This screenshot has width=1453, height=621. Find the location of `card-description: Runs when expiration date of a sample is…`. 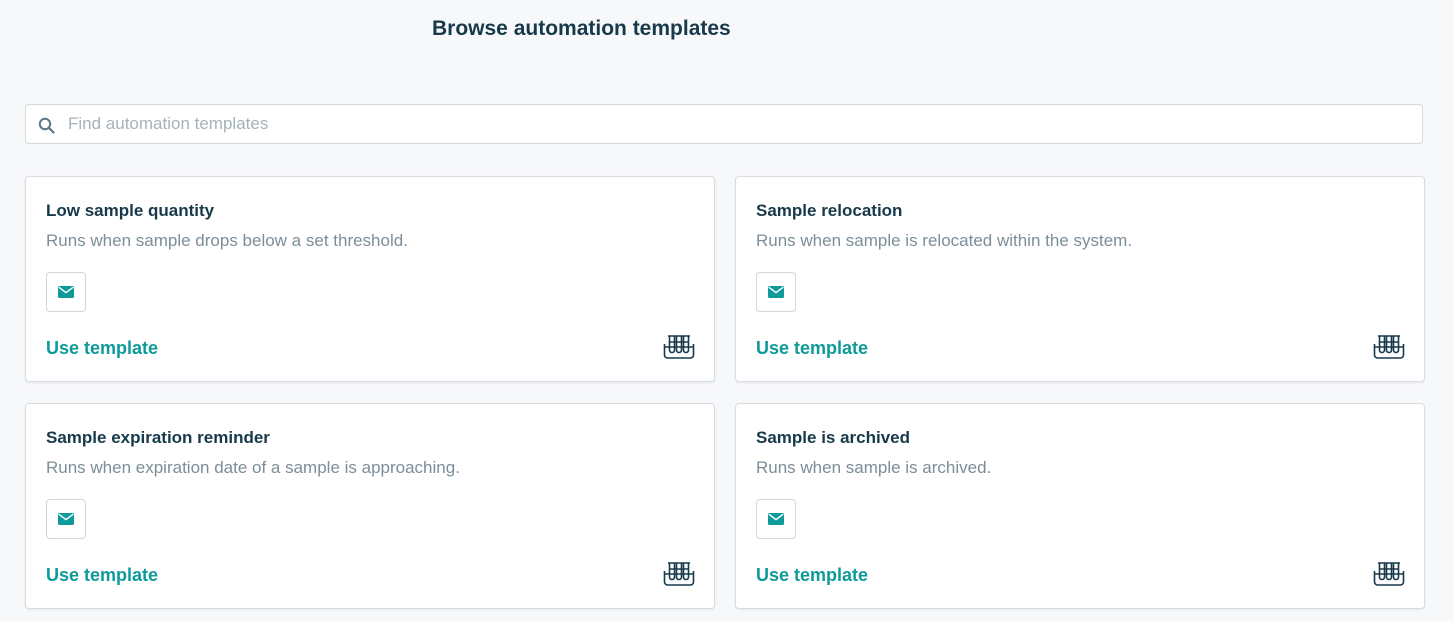

card-description: Runs when expiration date of a sample is… is located at coordinates (253, 467).